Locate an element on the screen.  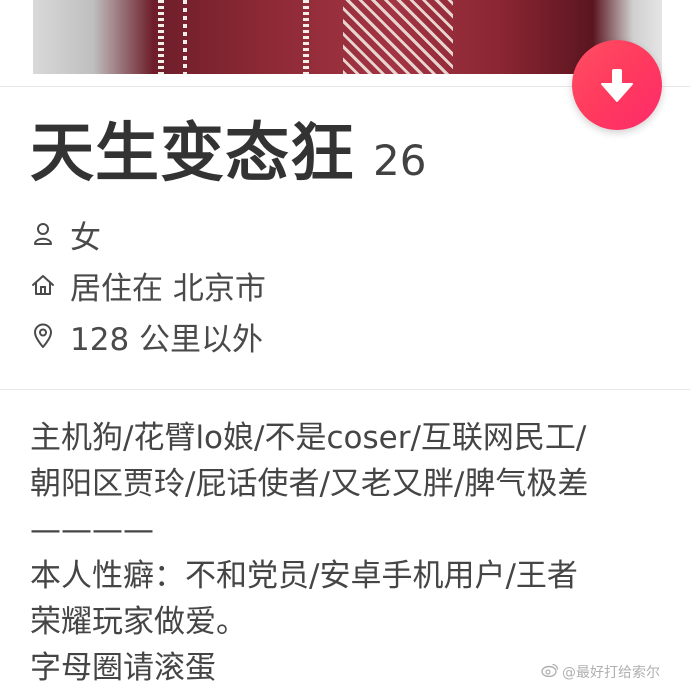
residence-text: 居住在 北京市 is located at coordinates (168, 288).